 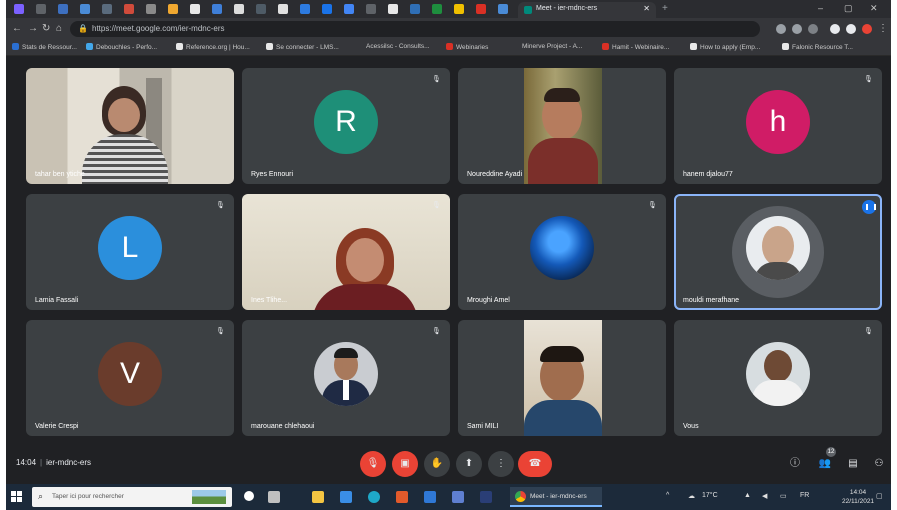 What do you see at coordinates (373, 464) in the screenshot?
I see `mic-toggle-button: 🎙` at bounding box center [373, 464].